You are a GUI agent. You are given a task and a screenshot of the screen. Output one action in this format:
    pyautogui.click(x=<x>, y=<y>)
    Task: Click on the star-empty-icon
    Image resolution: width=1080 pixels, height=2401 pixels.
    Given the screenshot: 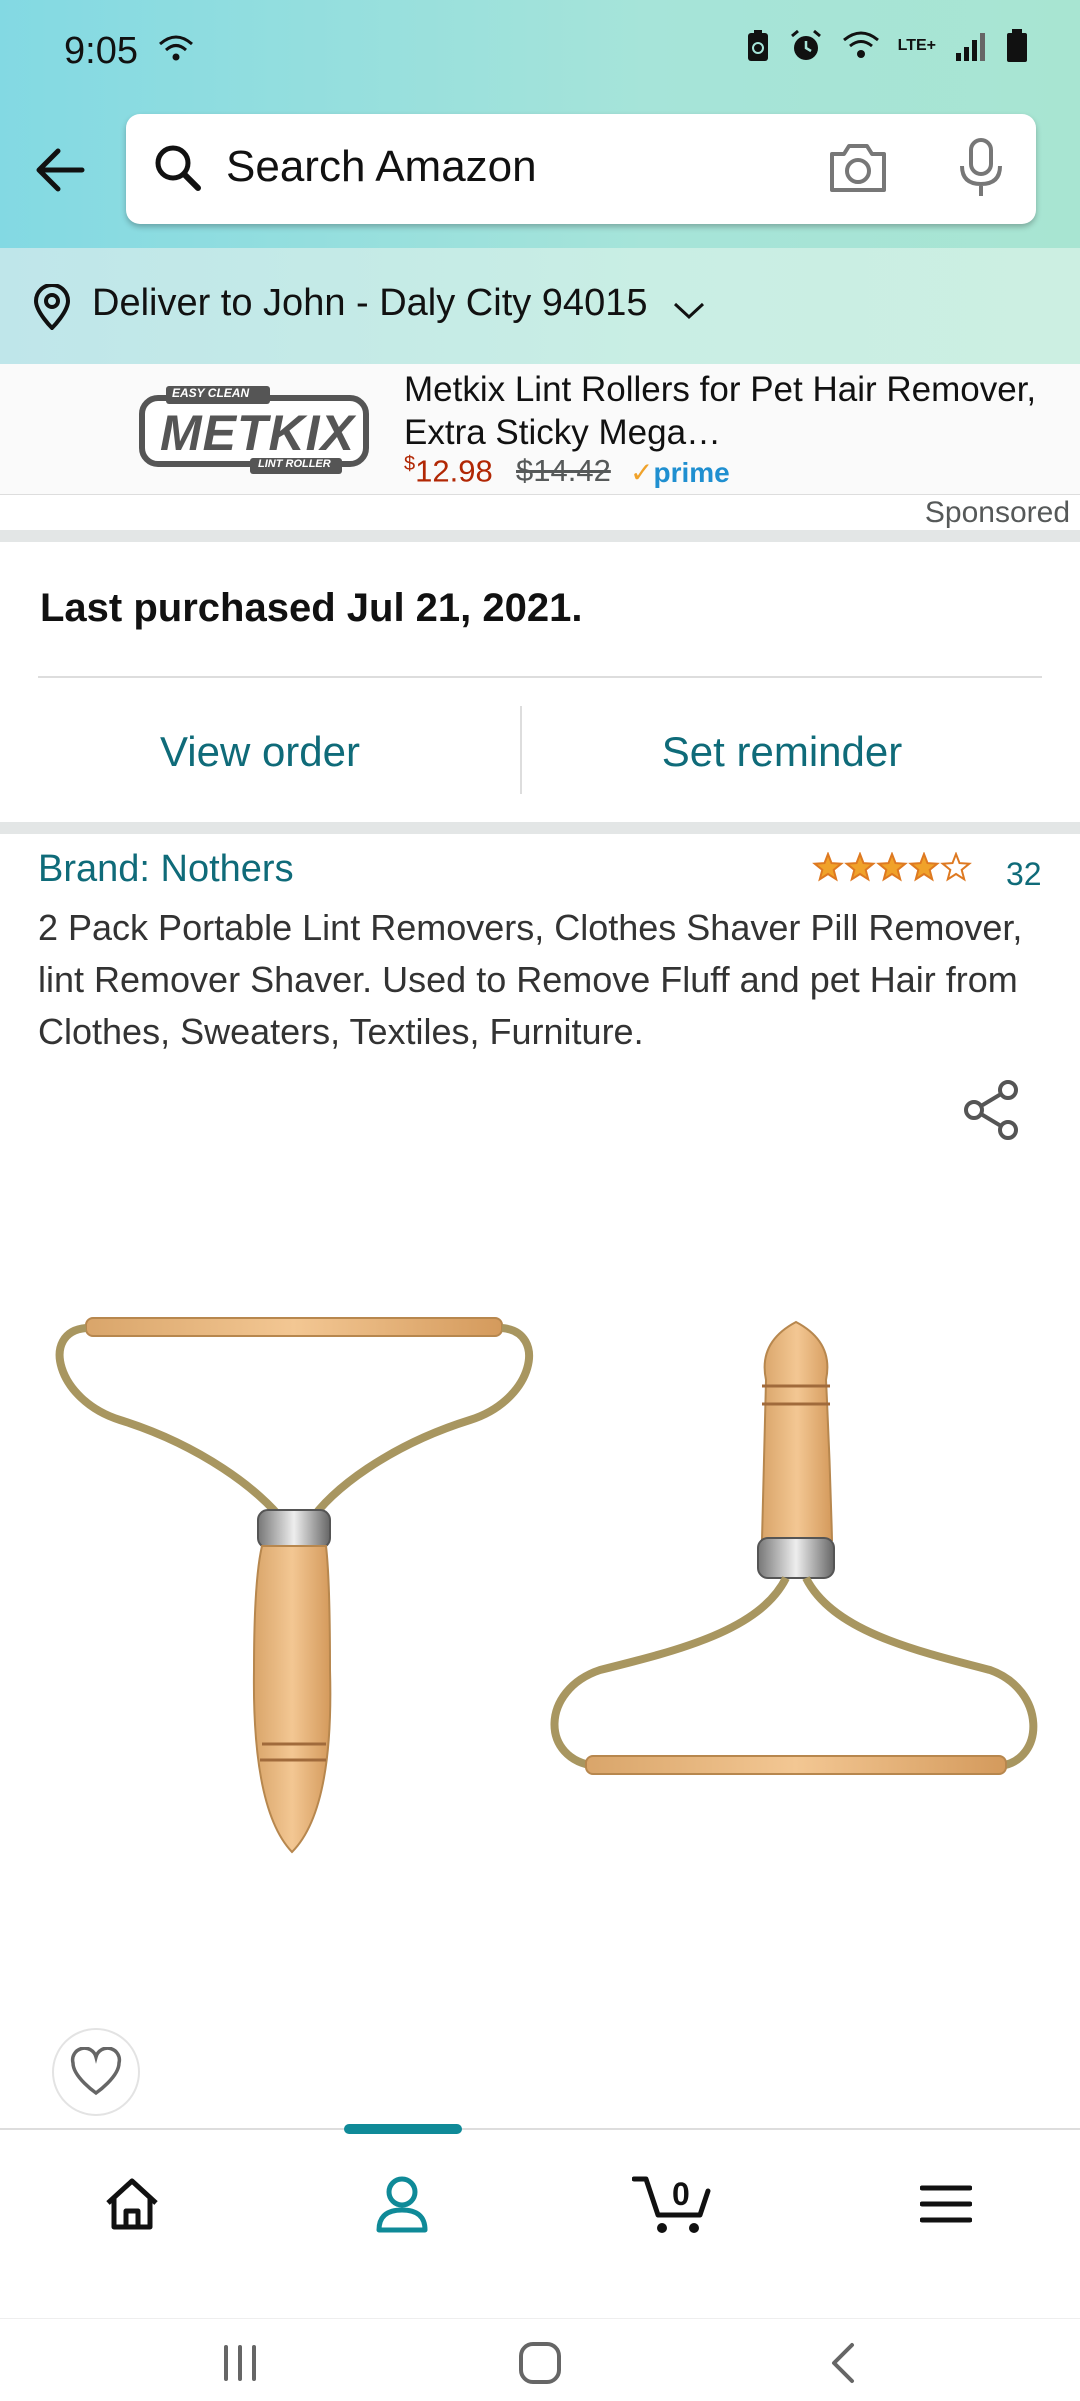 What is the action you would take?
    pyautogui.click(x=956, y=867)
    